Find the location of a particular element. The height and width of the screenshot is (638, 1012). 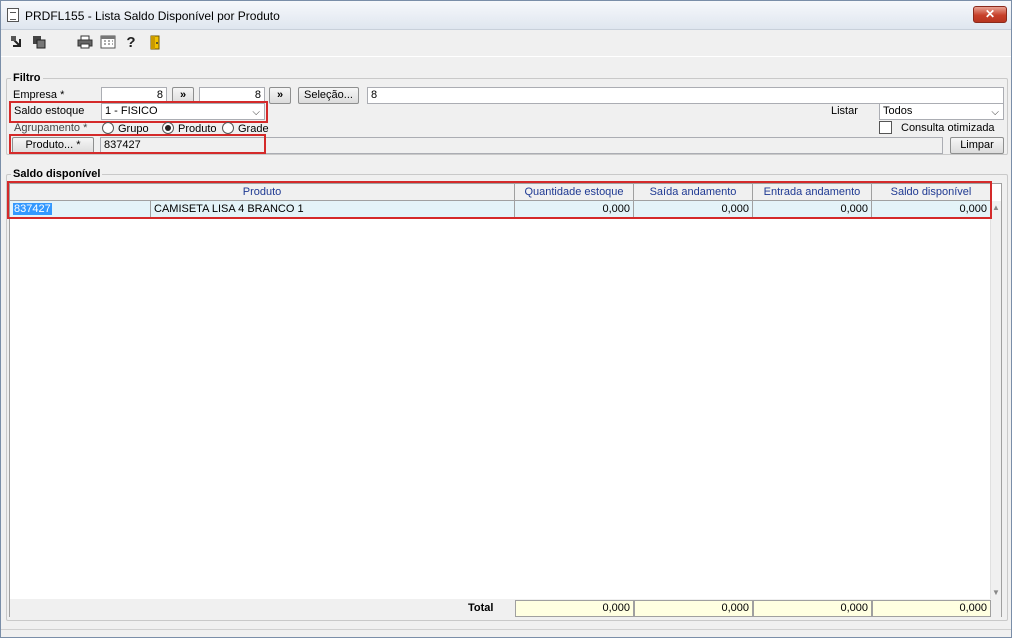

exit-door-icon is located at coordinates (155, 43).